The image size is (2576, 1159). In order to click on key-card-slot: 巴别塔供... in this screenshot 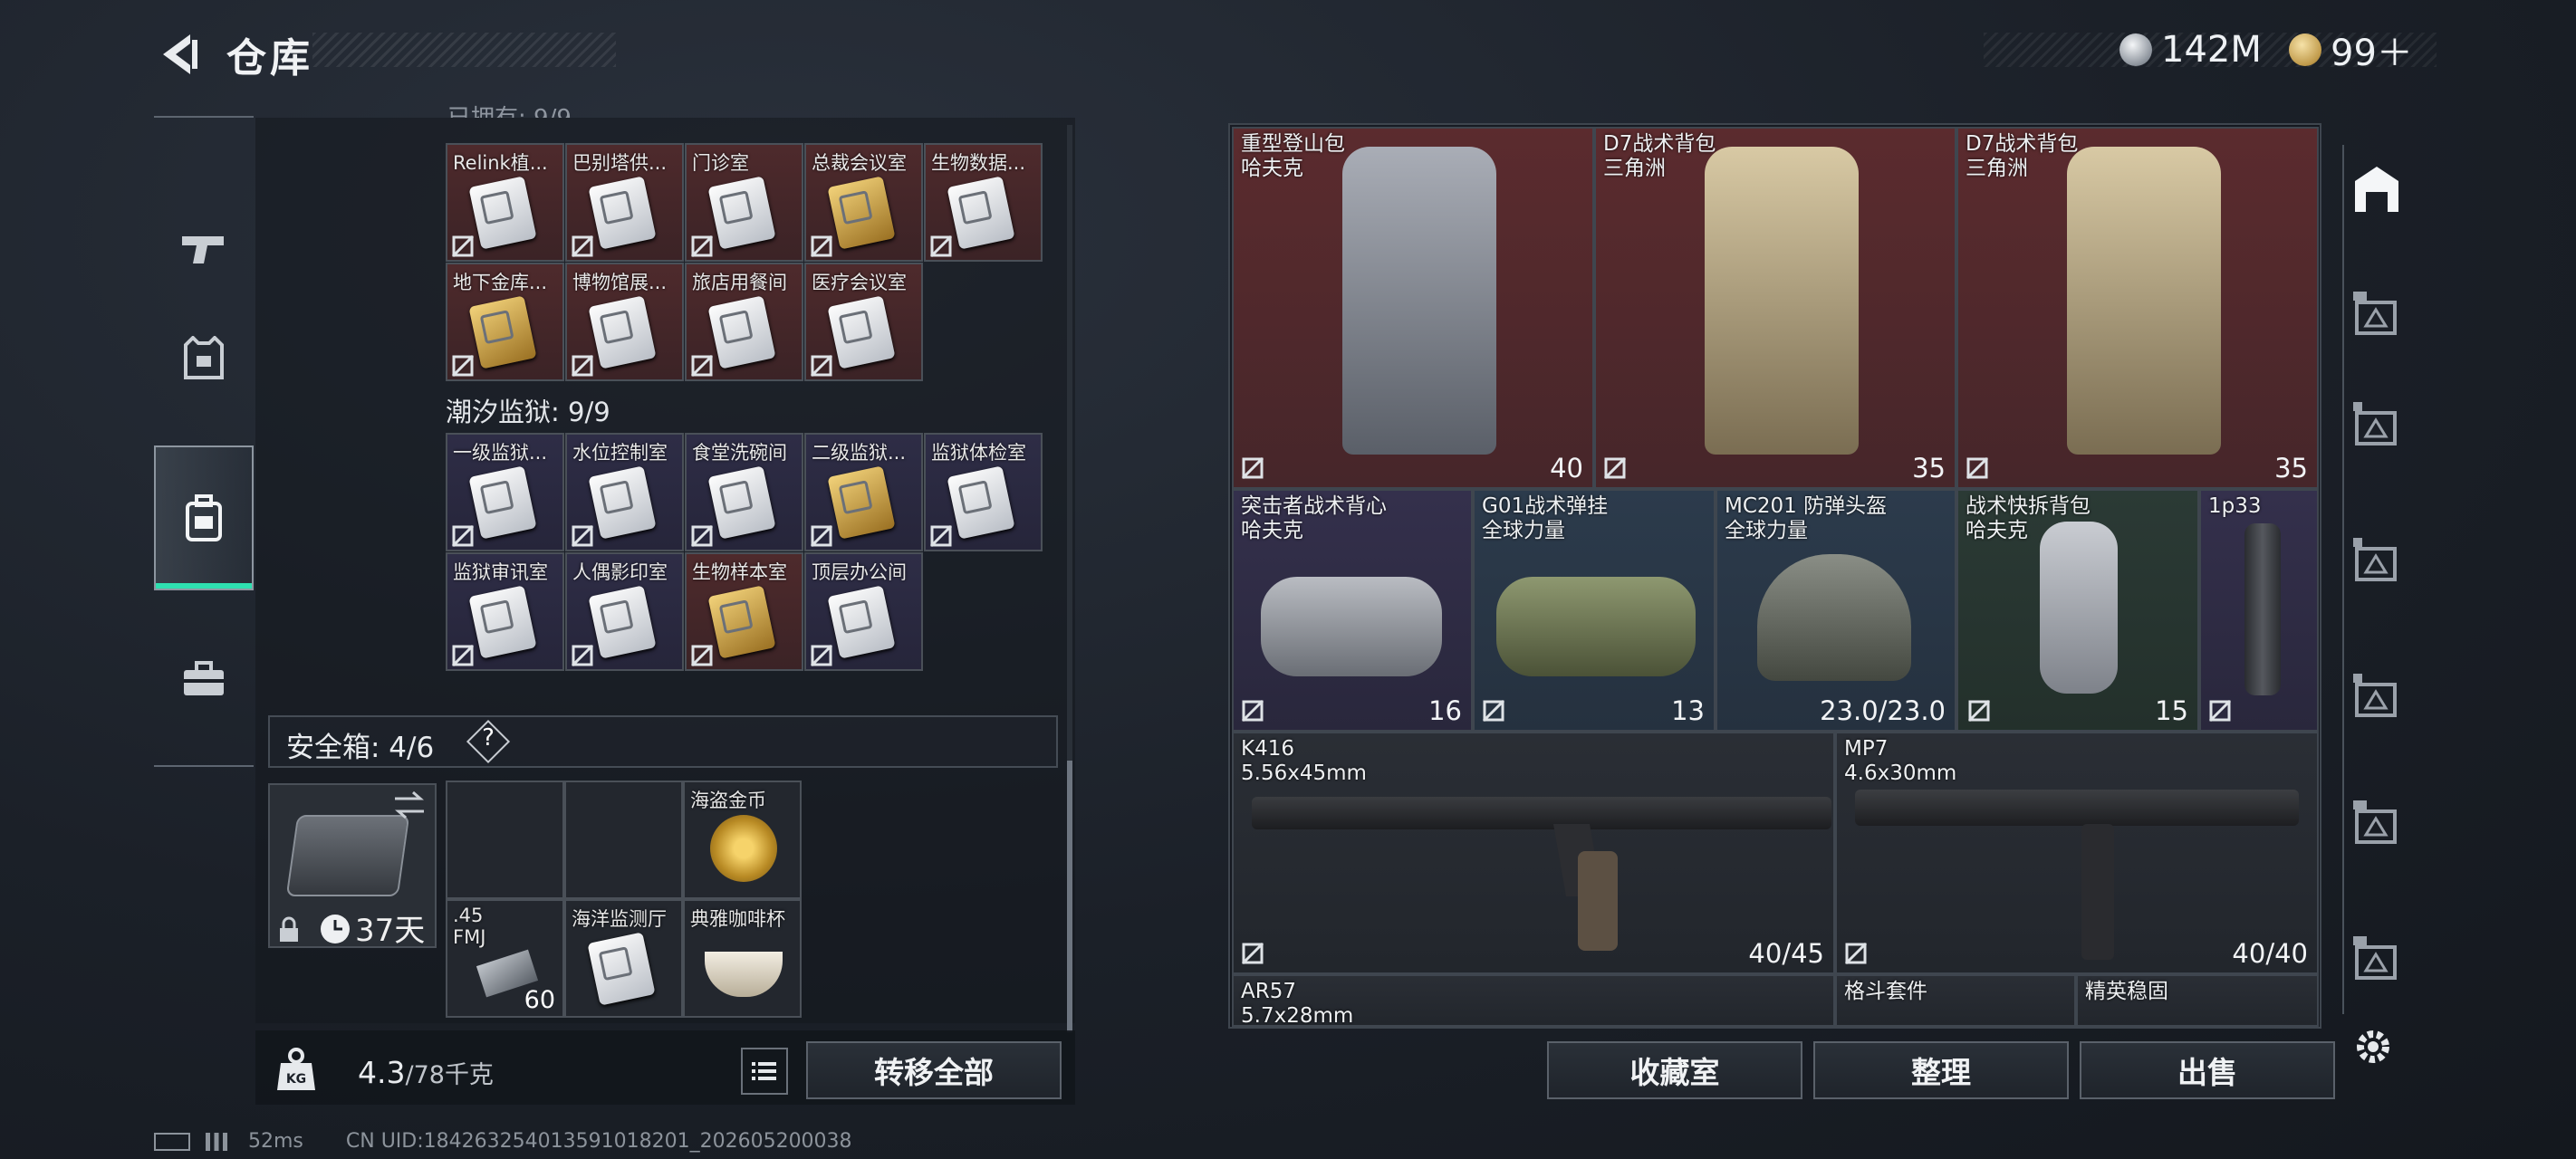, I will do `click(624, 202)`.